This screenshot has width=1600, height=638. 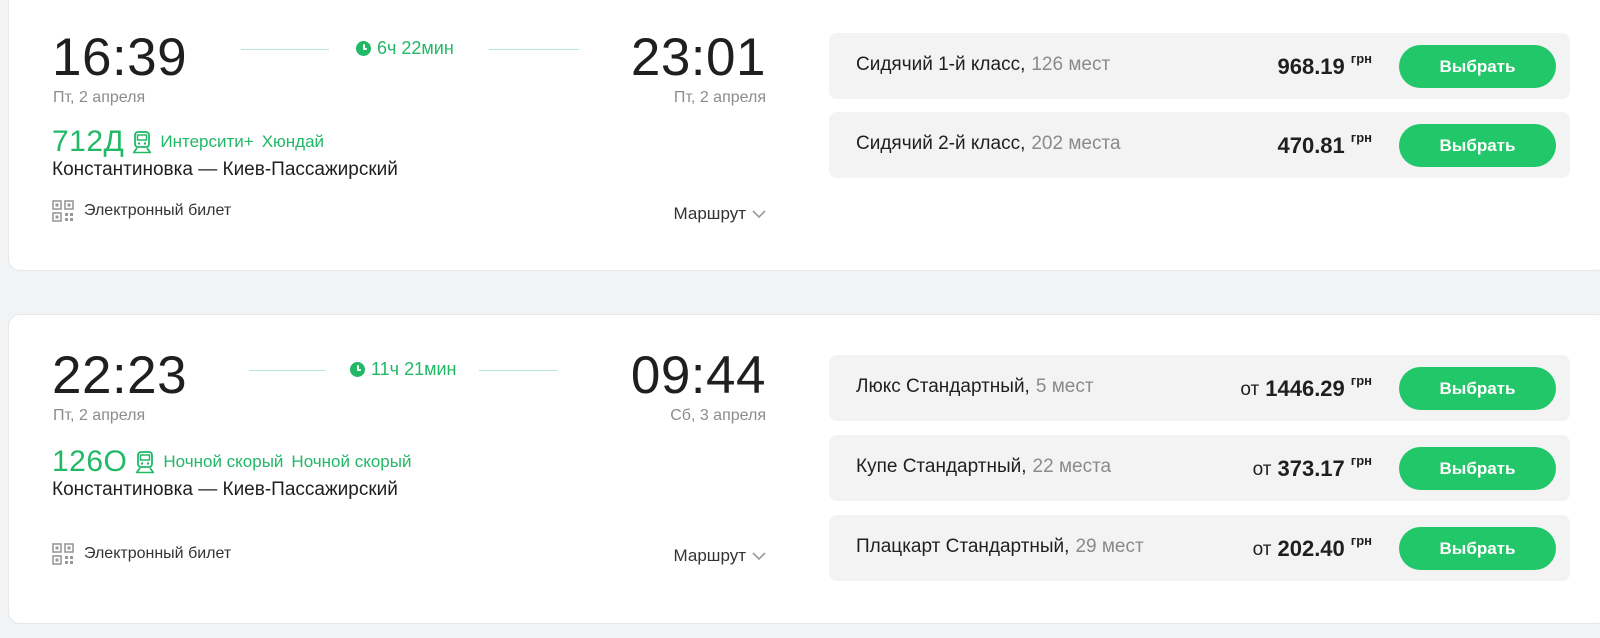 I want to click on trip-duration: 11ч 21мин, so click(x=403, y=369).